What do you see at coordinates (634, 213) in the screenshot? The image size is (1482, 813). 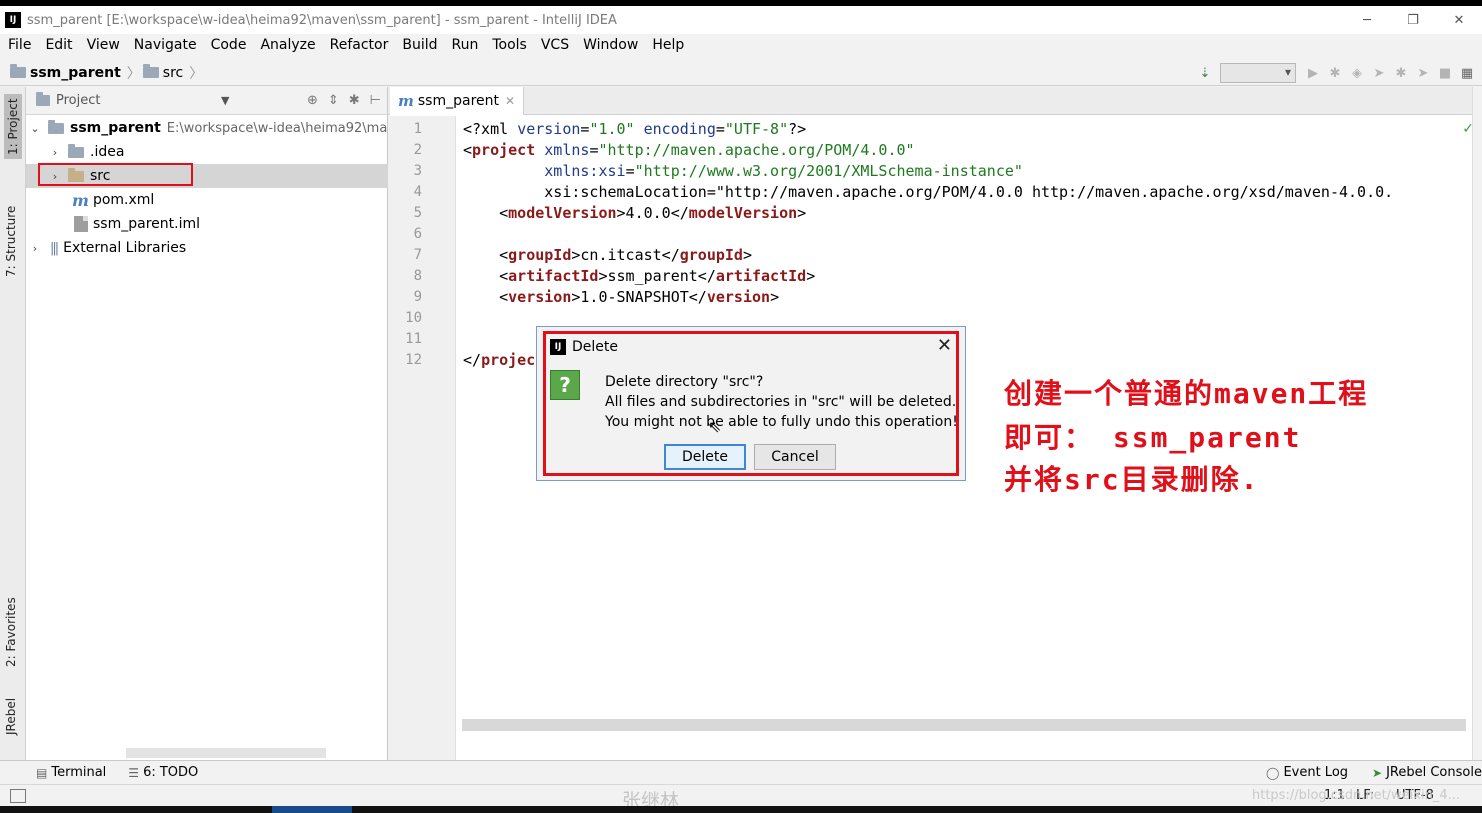 I see `code-line: <modelVersion>4.0.0</modelVersion>` at bounding box center [634, 213].